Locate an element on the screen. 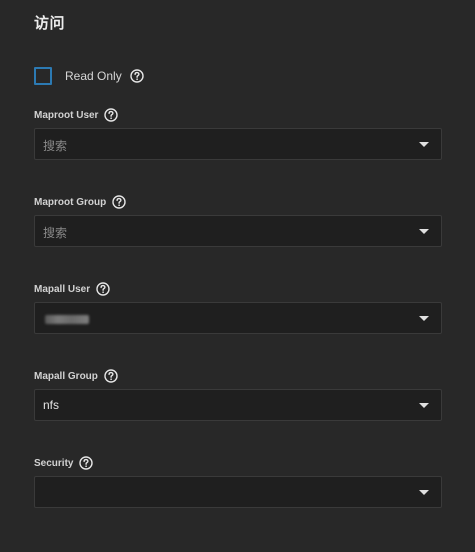  maproot-user-label-row: Maproot User is located at coordinates (76, 115).